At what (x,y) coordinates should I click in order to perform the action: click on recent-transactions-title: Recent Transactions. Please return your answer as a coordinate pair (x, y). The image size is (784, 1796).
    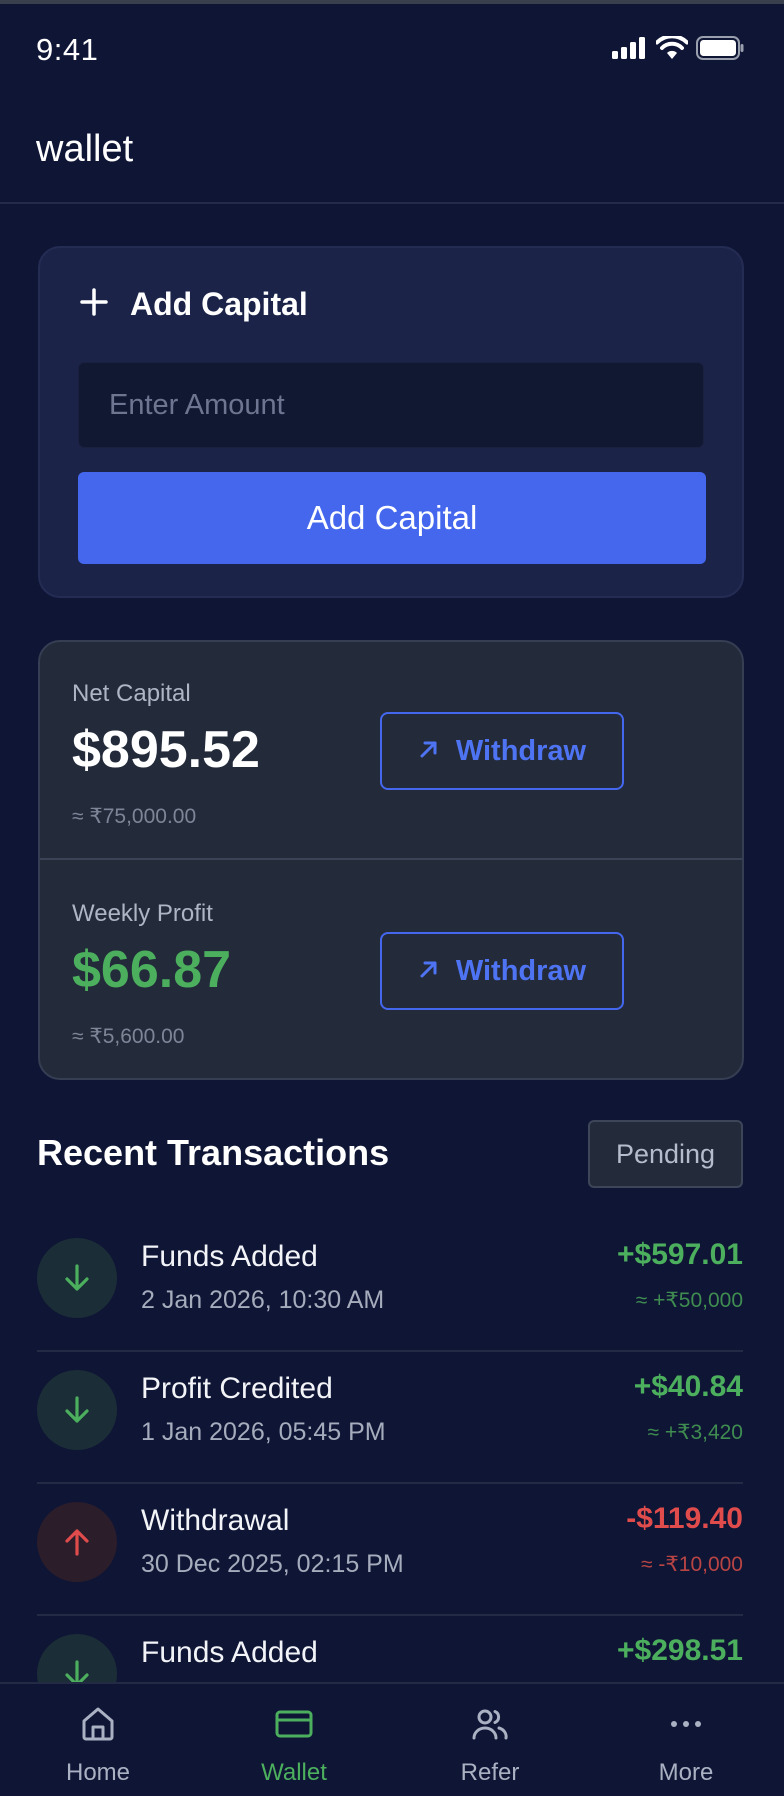
    Looking at the image, I should click on (213, 1152).